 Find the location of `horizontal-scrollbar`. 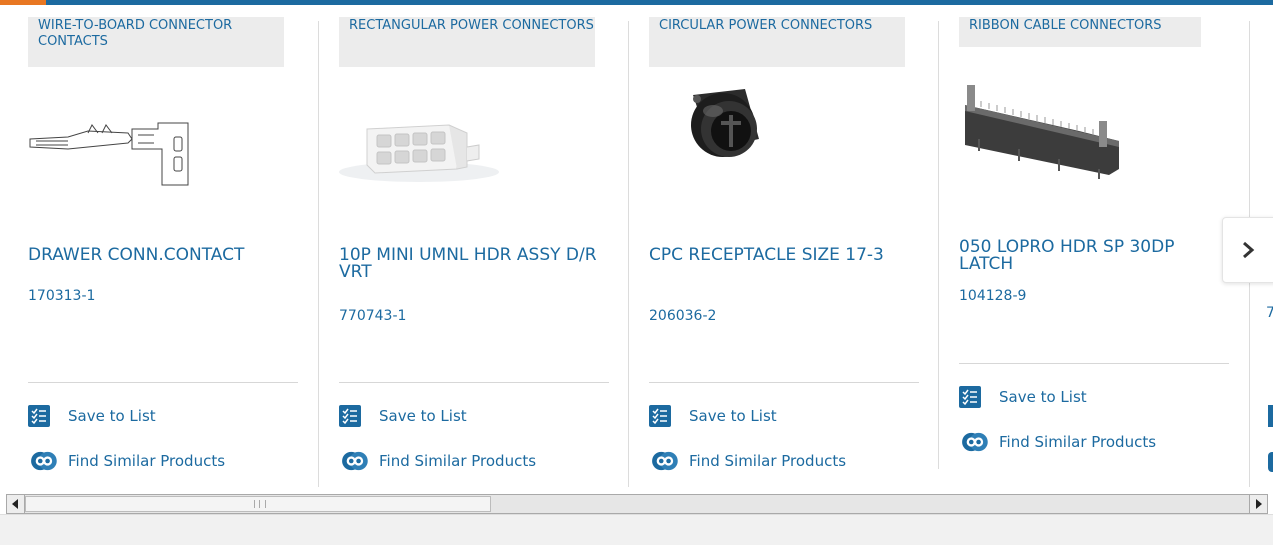

horizontal-scrollbar is located at coordinates (637, 504).